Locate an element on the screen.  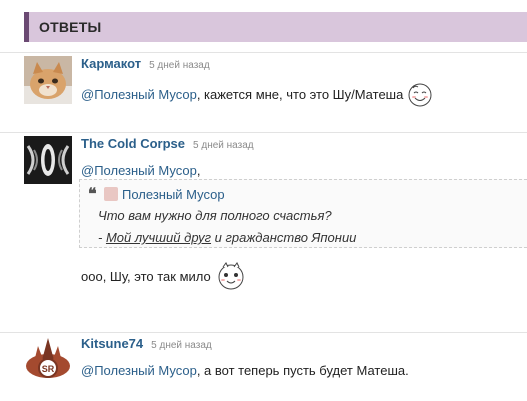
comment-body: , кажется мне, что это Шу/Матеша is located at coordinates (300, 94).